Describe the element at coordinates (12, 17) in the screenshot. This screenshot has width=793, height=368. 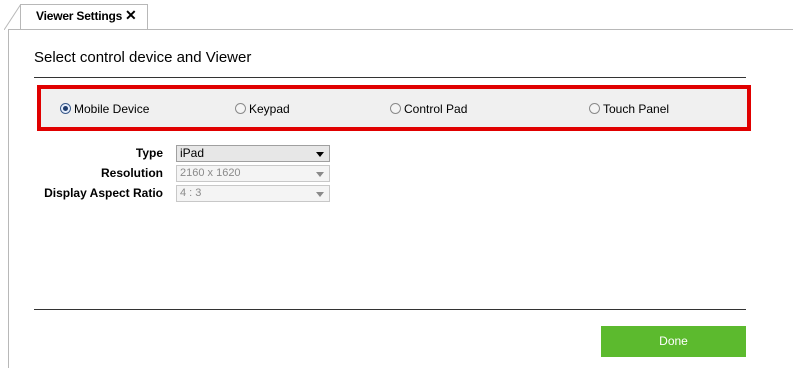
I see `tab-edge` at that location.